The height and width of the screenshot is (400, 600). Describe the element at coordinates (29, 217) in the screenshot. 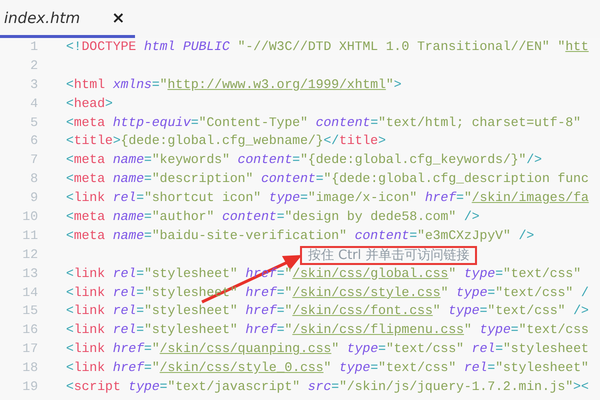

I see `line-number: 10` at that location.